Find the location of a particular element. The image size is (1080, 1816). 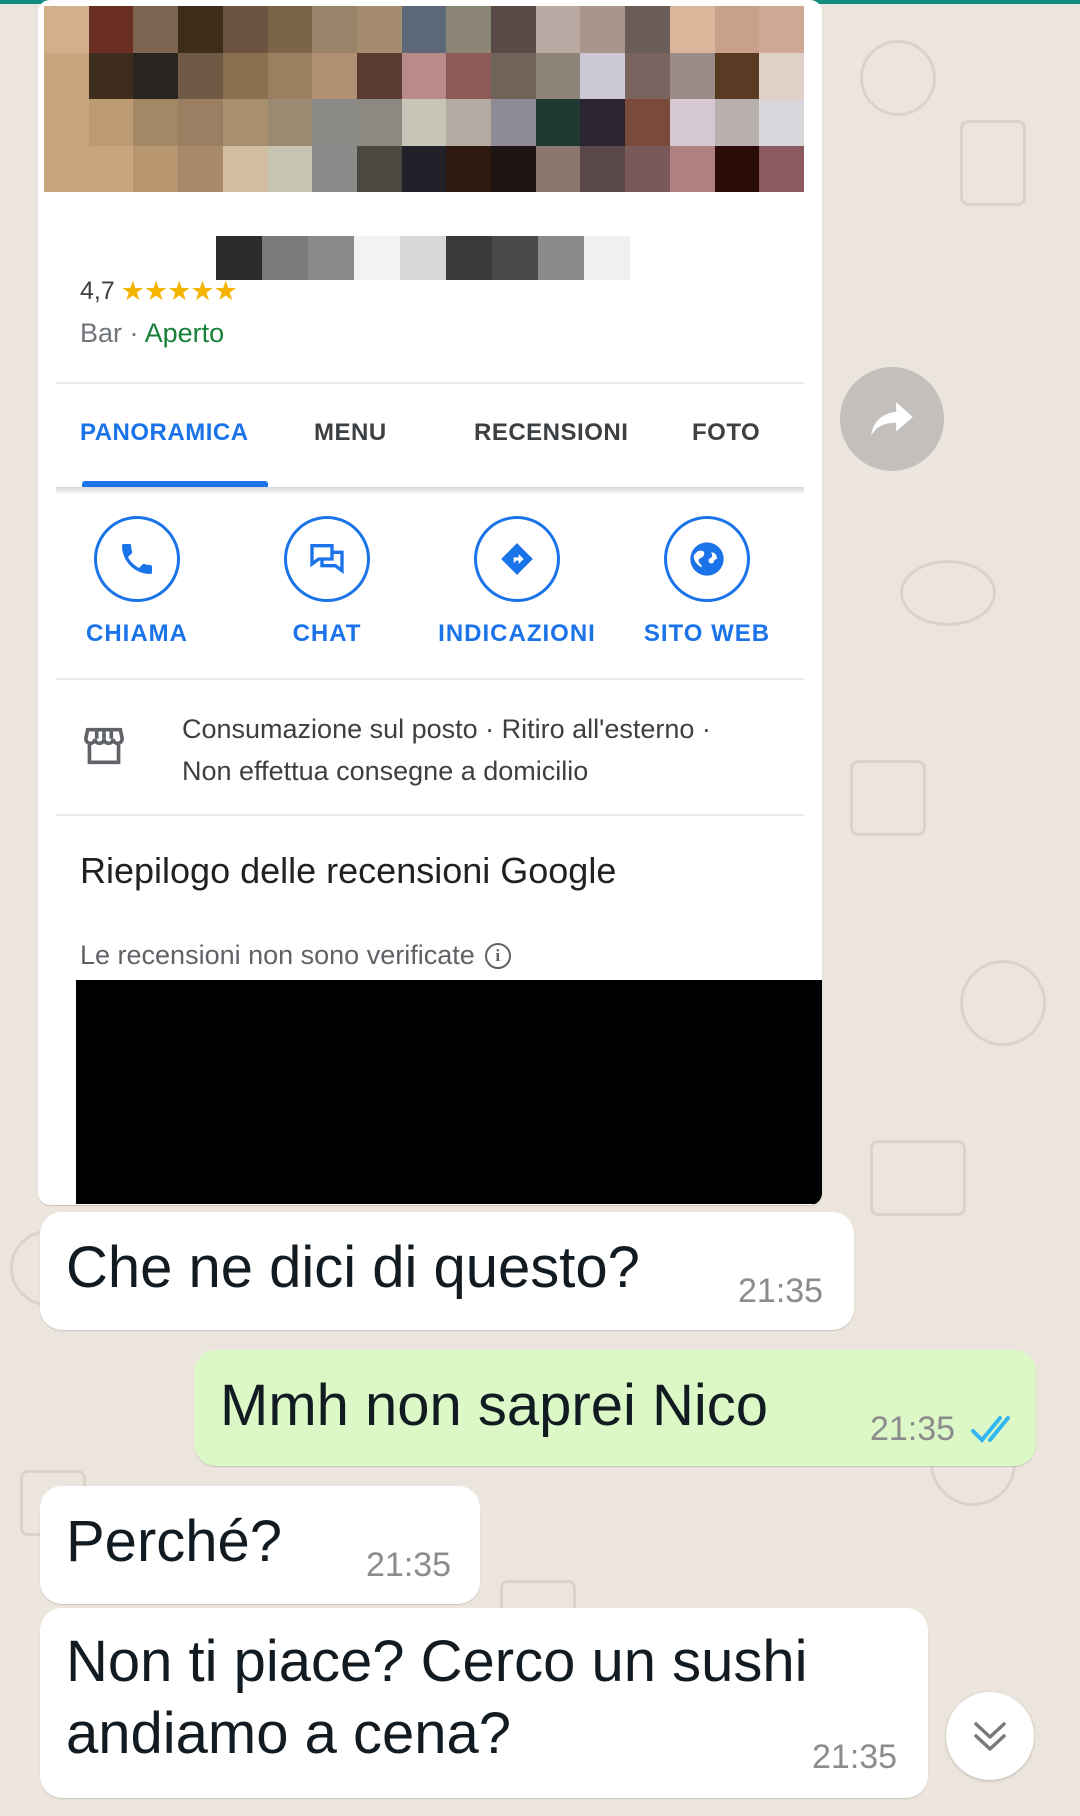

tab-panoramica: PANORAMICA is located at coordinates (164, 433).